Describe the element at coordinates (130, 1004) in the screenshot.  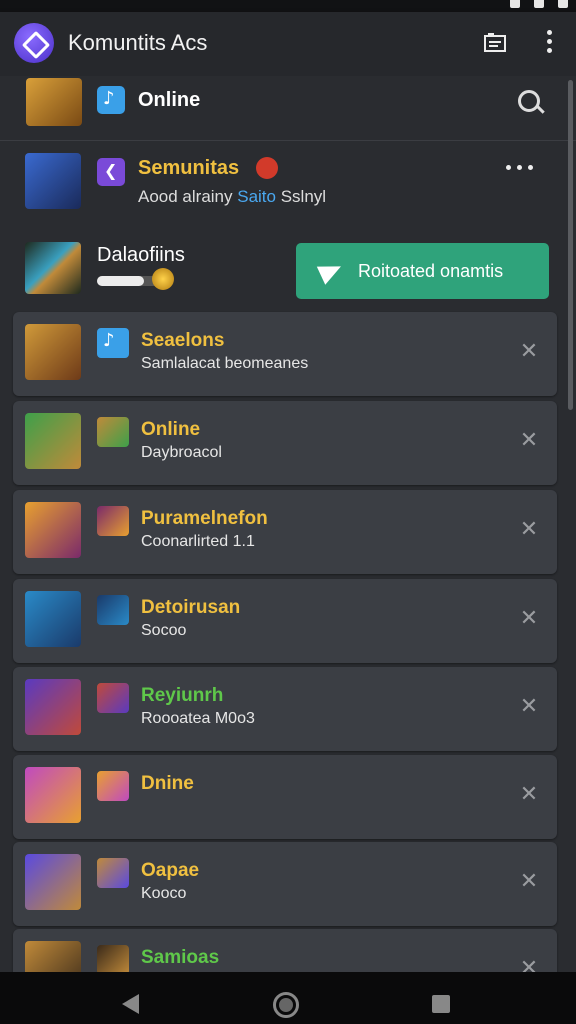
I see `back-icon` at that location.